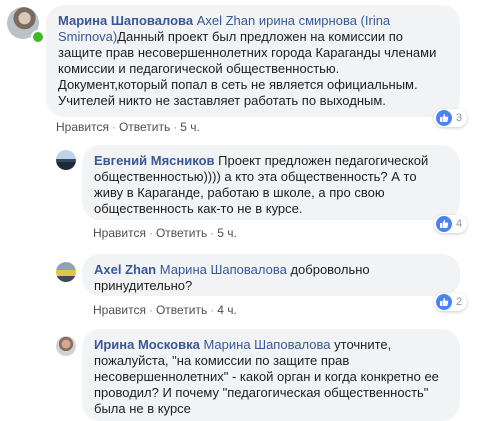 The image size is (492, 421). Describe the element at coordinates (38, 37) in the screenshot. I see `online-status-dot` at that location.